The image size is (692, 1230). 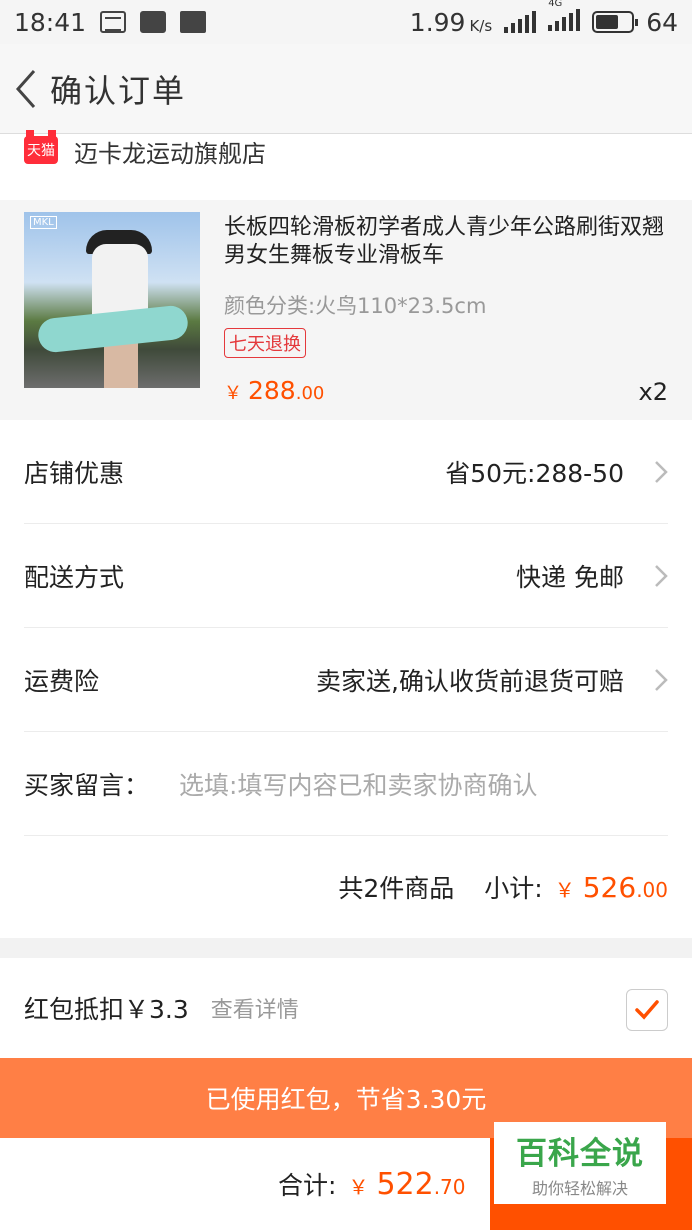 What do you see at coordinates (112, 300) in the screenshot?
I see `product-image: MKL` at bounding box center [112, 300].